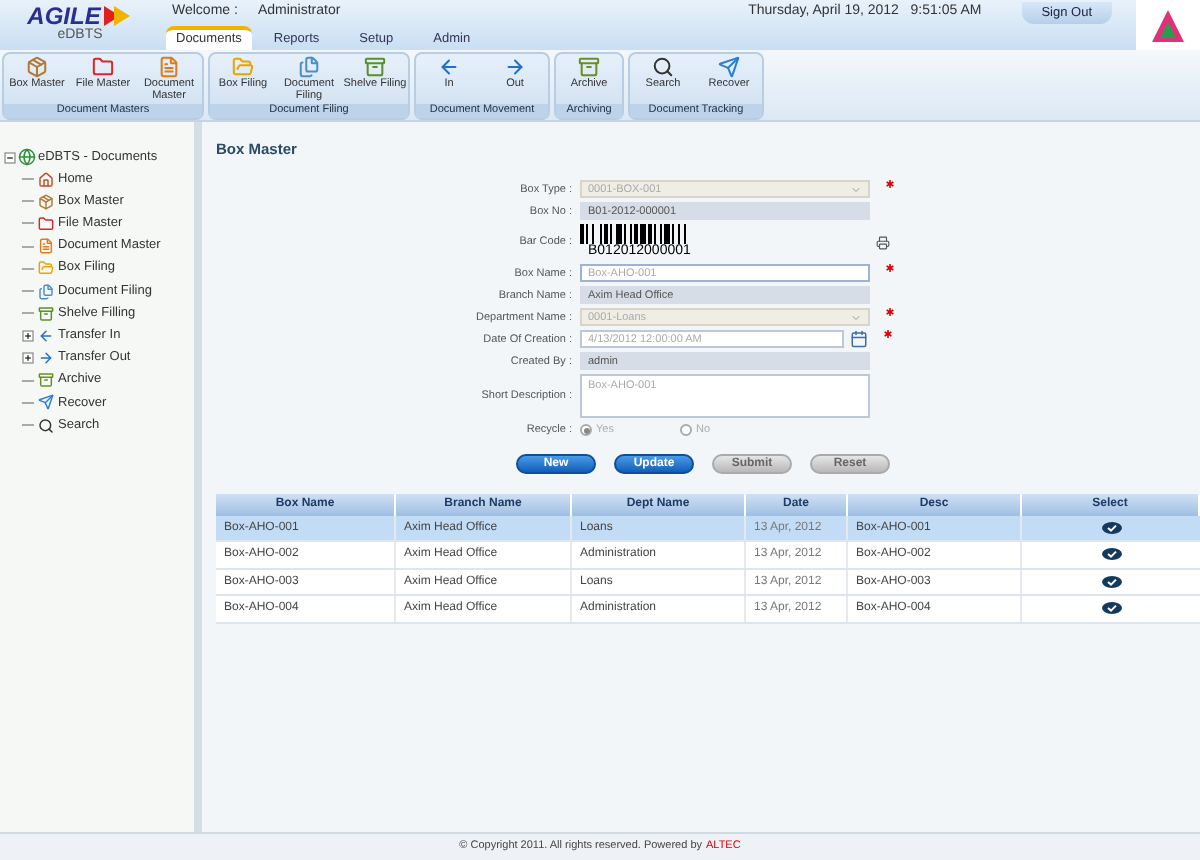 This screenshot has width=1200, height=860. Describe the element at coordinates (46, 179) in the screenshot. I see `home-icon` at that location.